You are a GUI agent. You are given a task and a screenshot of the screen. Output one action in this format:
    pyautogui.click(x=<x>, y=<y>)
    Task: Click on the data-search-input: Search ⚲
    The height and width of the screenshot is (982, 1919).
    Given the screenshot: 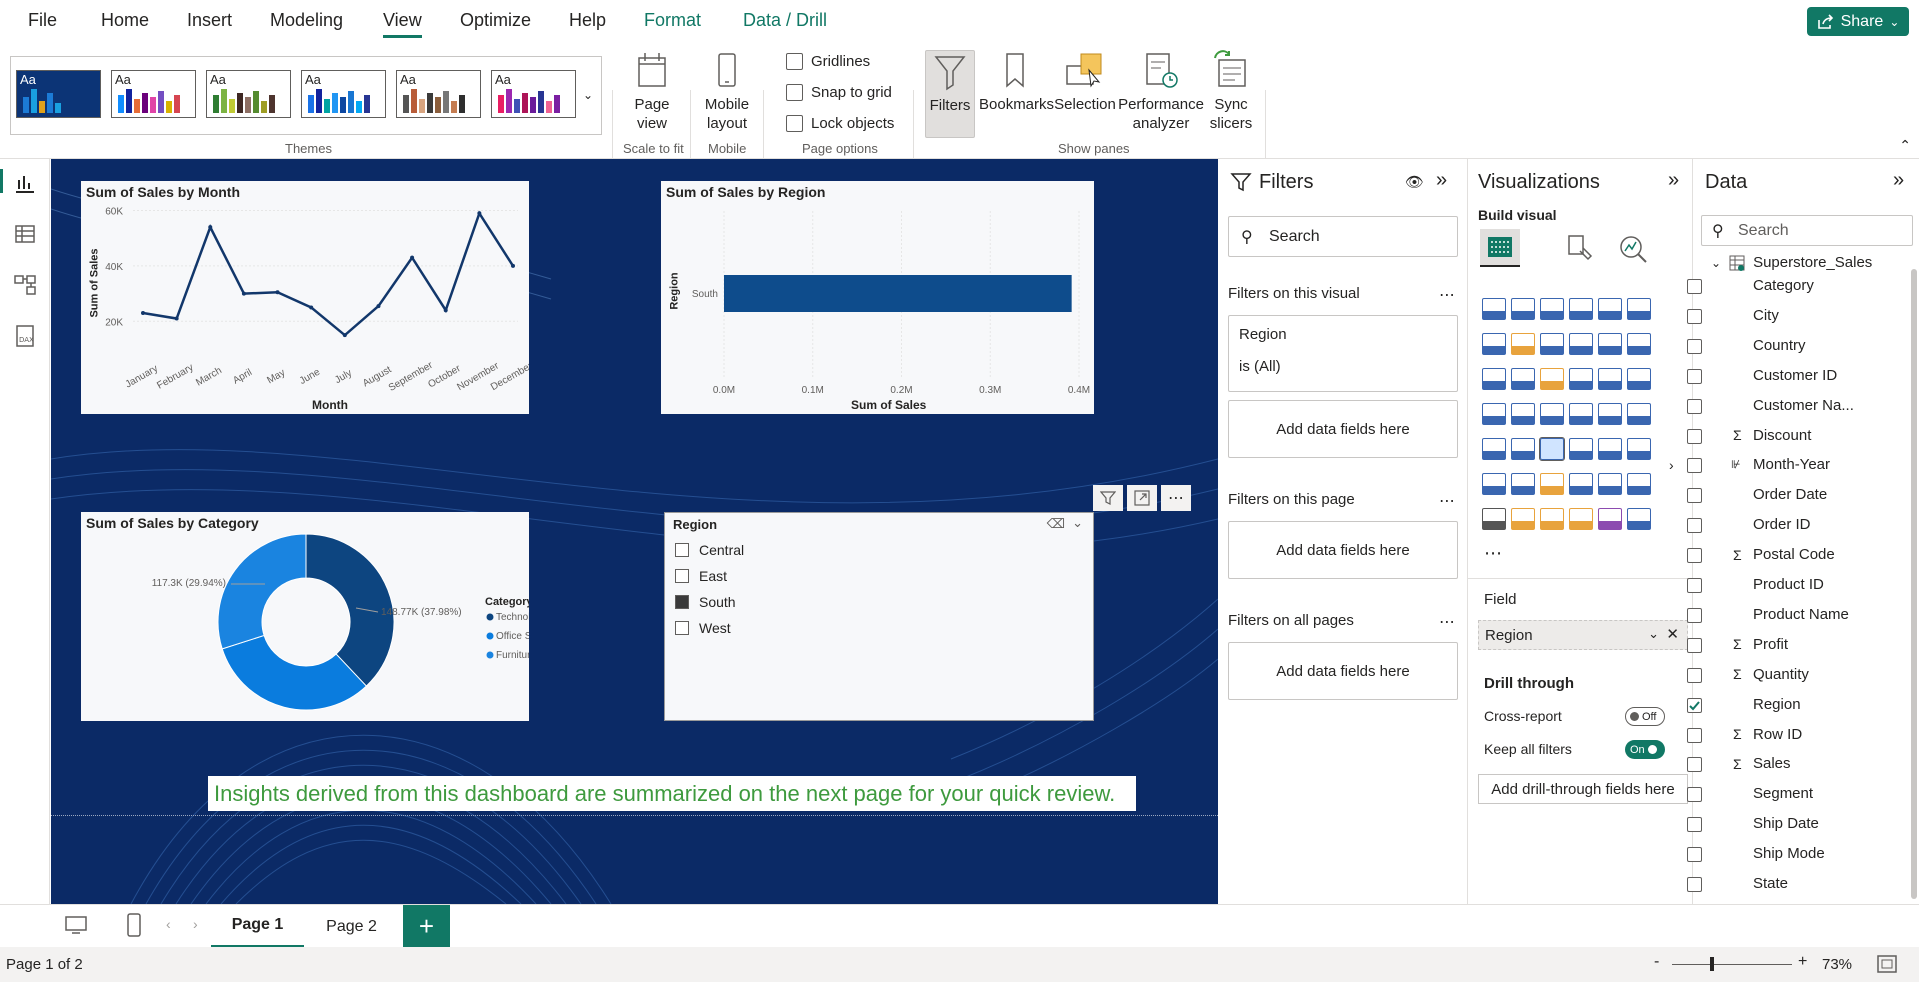 What is the action you would take?
    pyautogui.click(x=1807, y=230)
    